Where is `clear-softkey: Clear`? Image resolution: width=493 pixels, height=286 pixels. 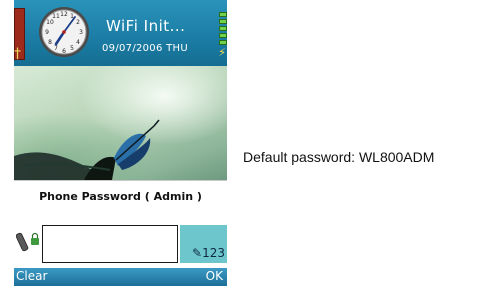 clear-softkey: Clear is located at coordinates (31, 276).